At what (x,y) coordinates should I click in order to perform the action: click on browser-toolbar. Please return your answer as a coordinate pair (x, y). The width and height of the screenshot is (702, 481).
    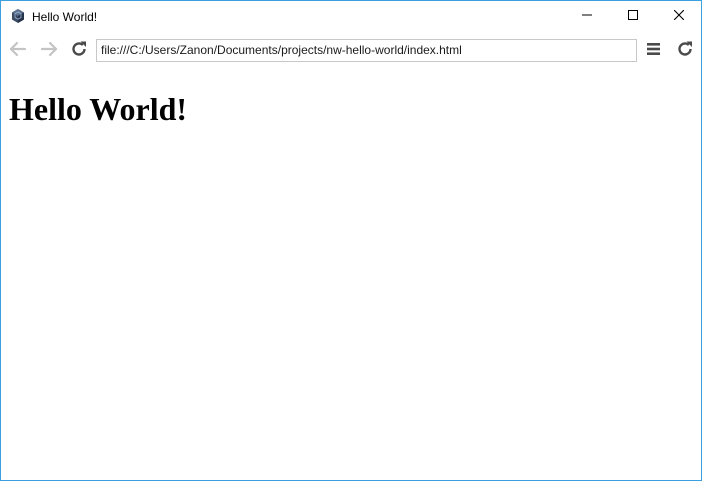
    Looking at the image, I should click on (351, 51).